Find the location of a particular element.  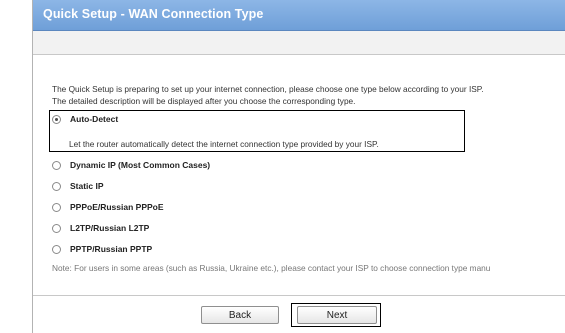

radio-static-ip is located at coordinates (56, 186).